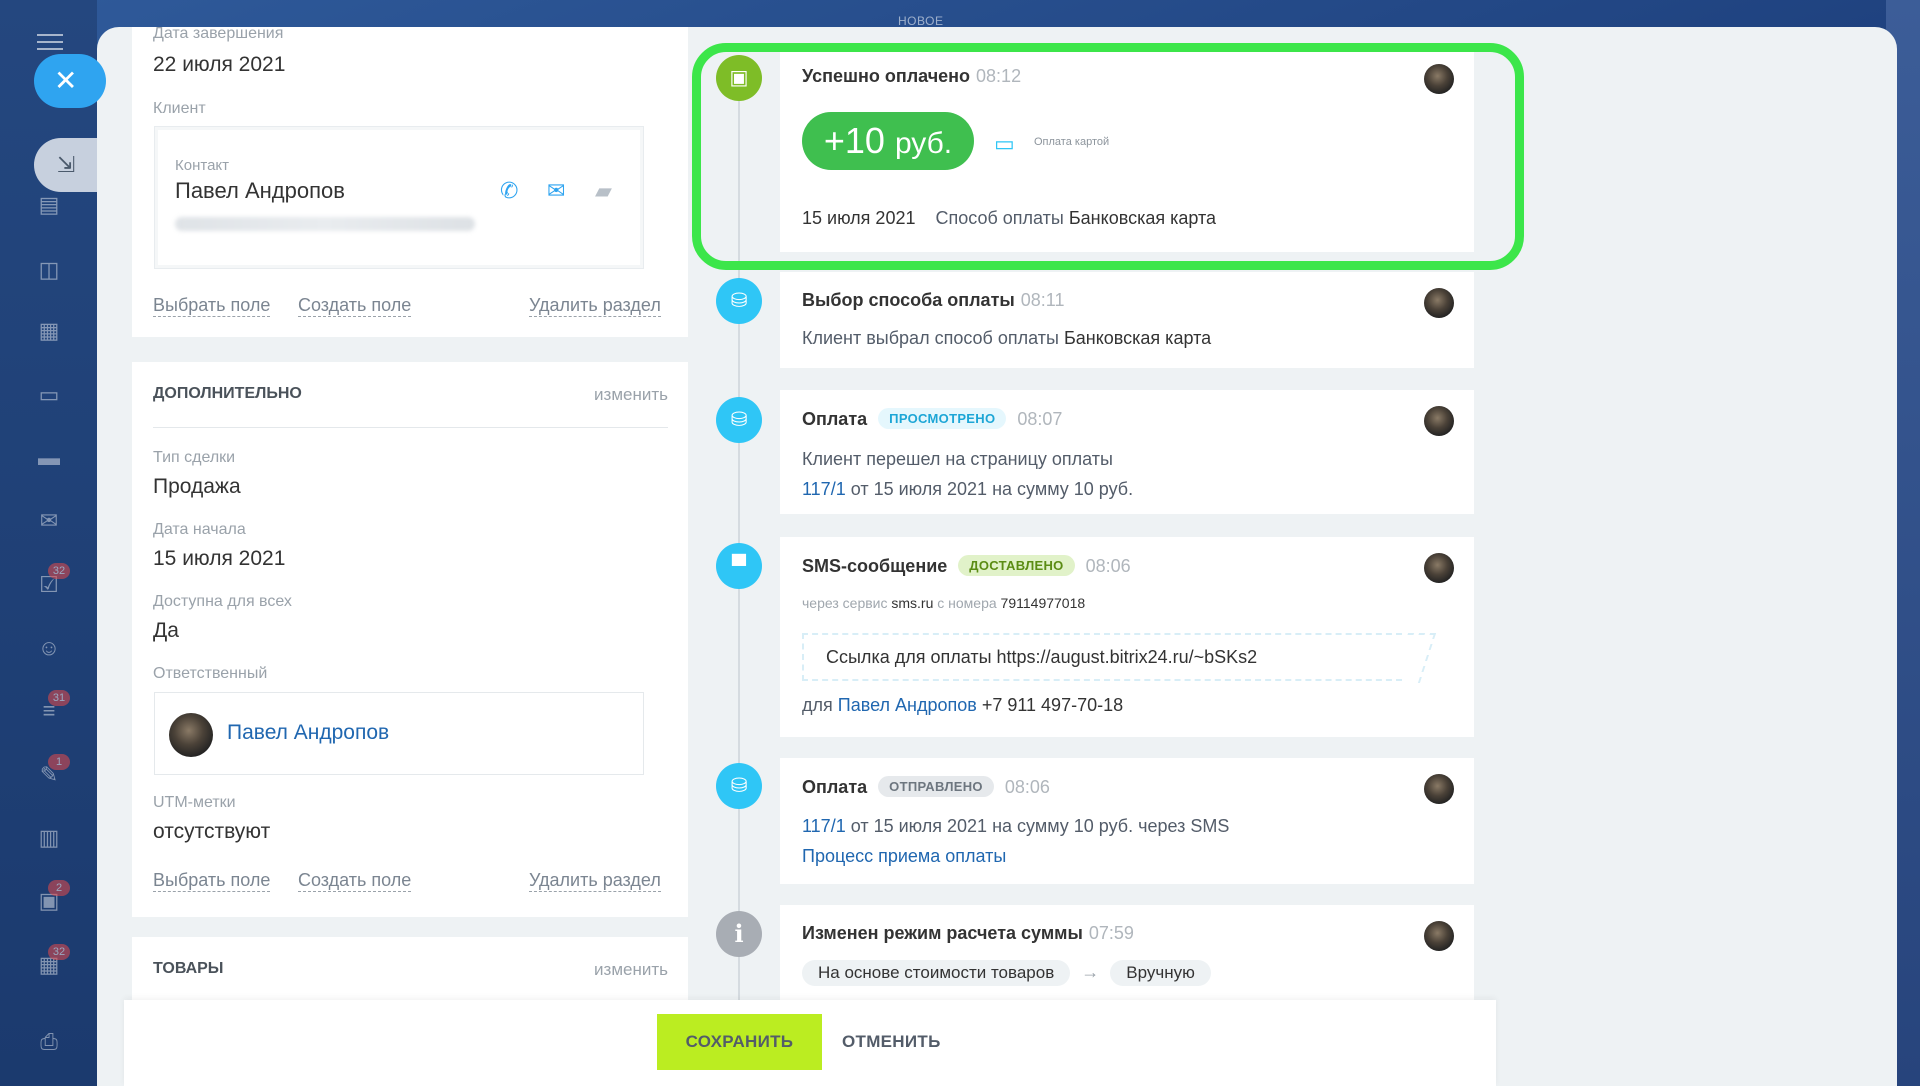 The image size is (1920, 1086). I want to click on end-date-value: 22 июля 2021, so click(219, 64).